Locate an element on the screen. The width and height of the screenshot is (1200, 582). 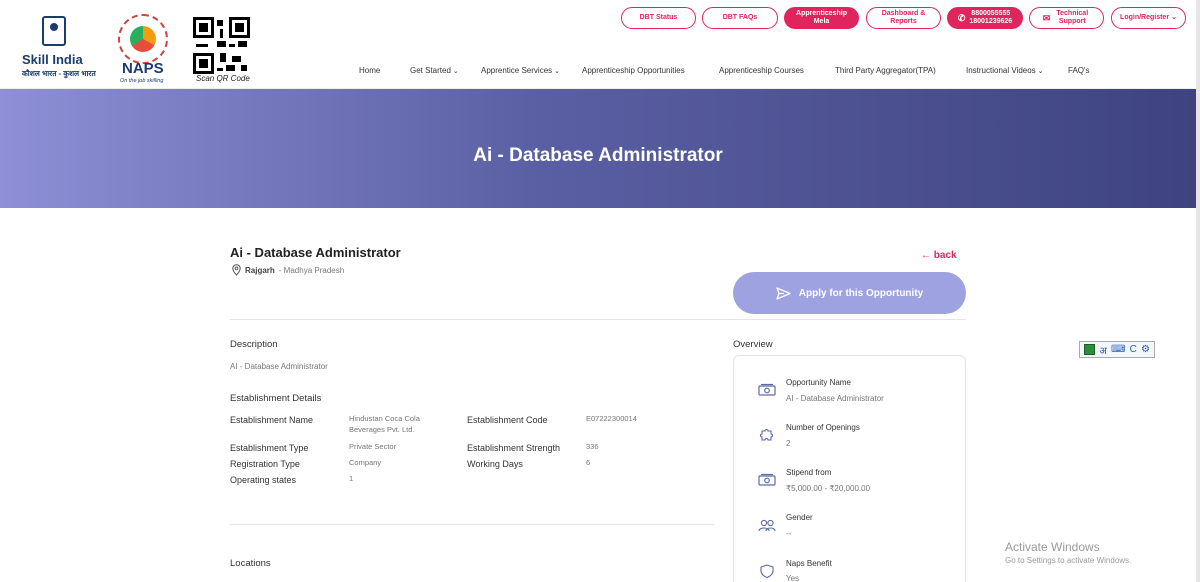
helpline-phone-1: 8800055555 is located at coordinates (991, 13).